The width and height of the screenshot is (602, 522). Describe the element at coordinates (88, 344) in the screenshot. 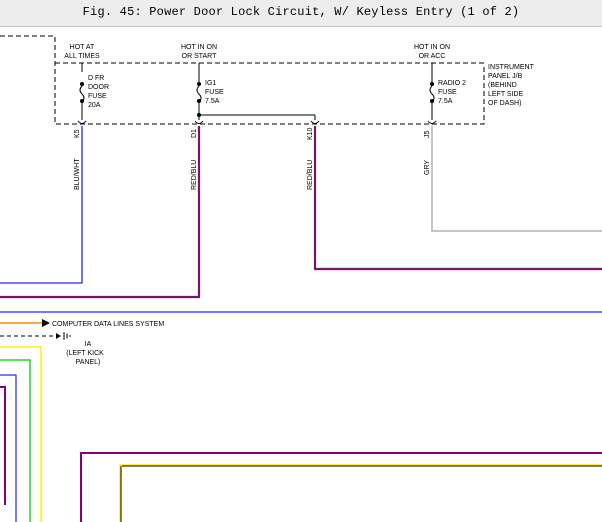

I see `ground-label-1: IA` at that location.